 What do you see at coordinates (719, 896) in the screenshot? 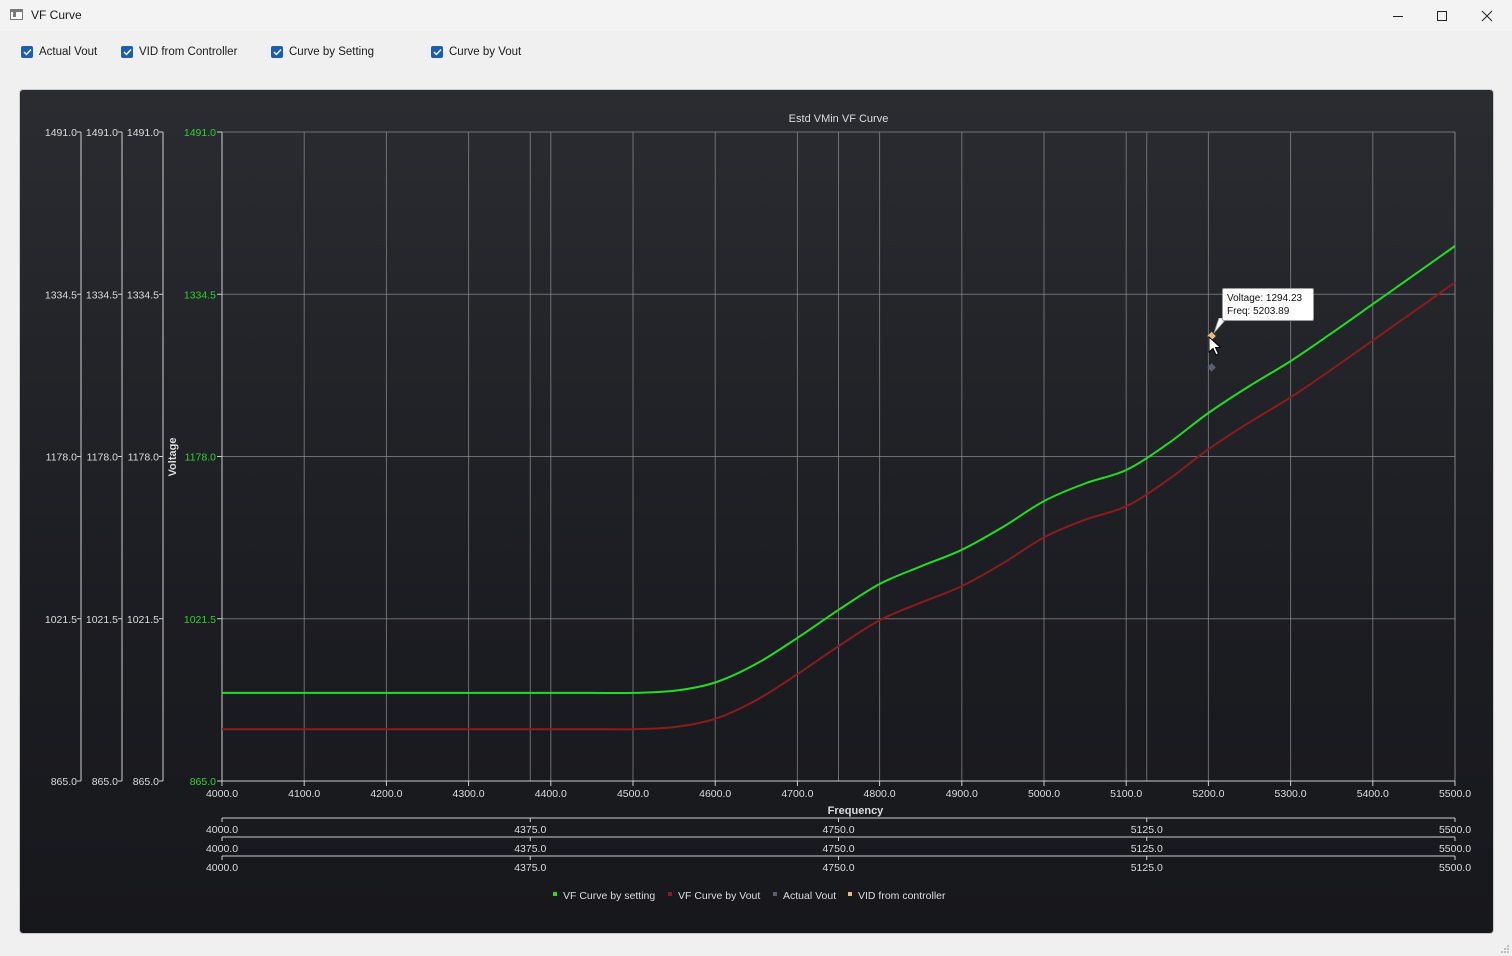
I see `legend-item-label: VF Curve by Vout` at bounding box center [719, 896].